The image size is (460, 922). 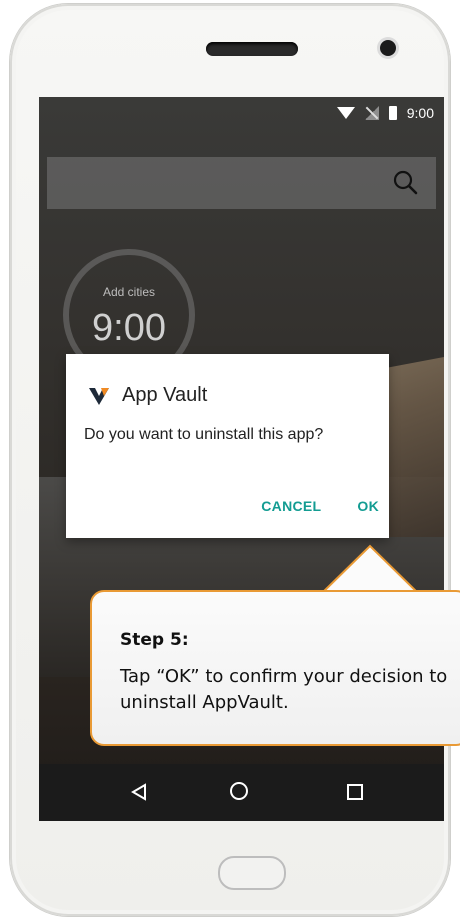 I want to click on no-signal-icon, so click(x=371, y=113).